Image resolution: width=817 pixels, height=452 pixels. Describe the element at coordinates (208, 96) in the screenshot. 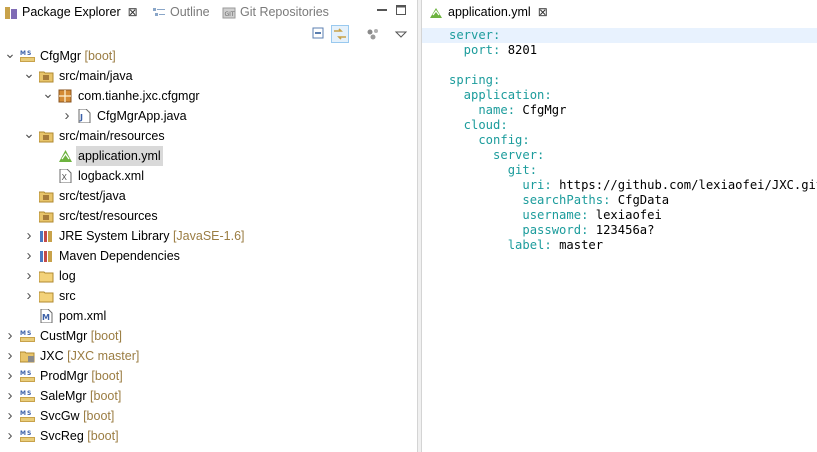

I see `tree-item: ⌄ com.tianhe.jxc.cfgmgr` at that location.